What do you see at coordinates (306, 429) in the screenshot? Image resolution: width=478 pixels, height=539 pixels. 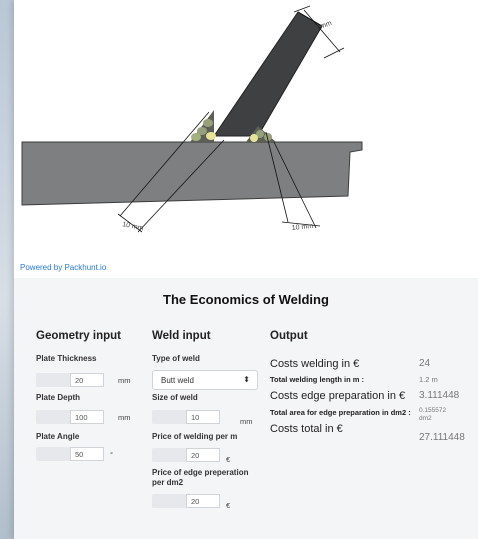 I see `costs-total-label: Costs total in €` at bounding box center [306, 429].